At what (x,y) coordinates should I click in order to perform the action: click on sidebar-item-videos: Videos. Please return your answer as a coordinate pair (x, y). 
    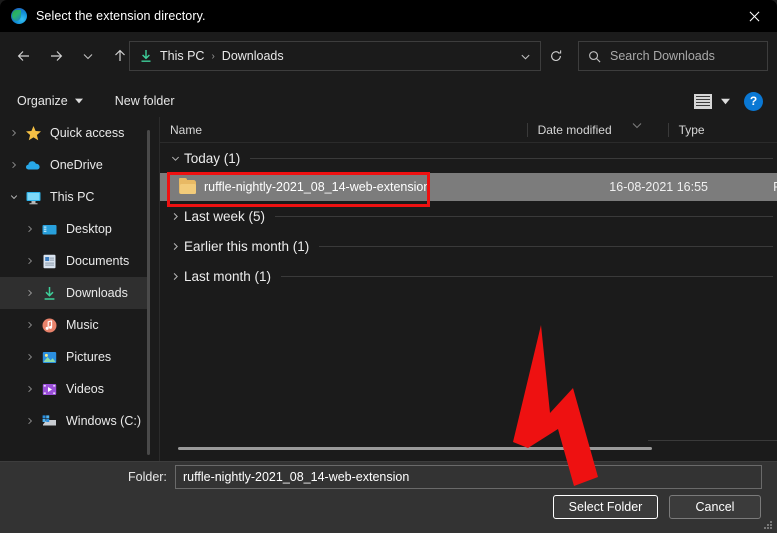
    Looking at the image, I should click on (74, 389).